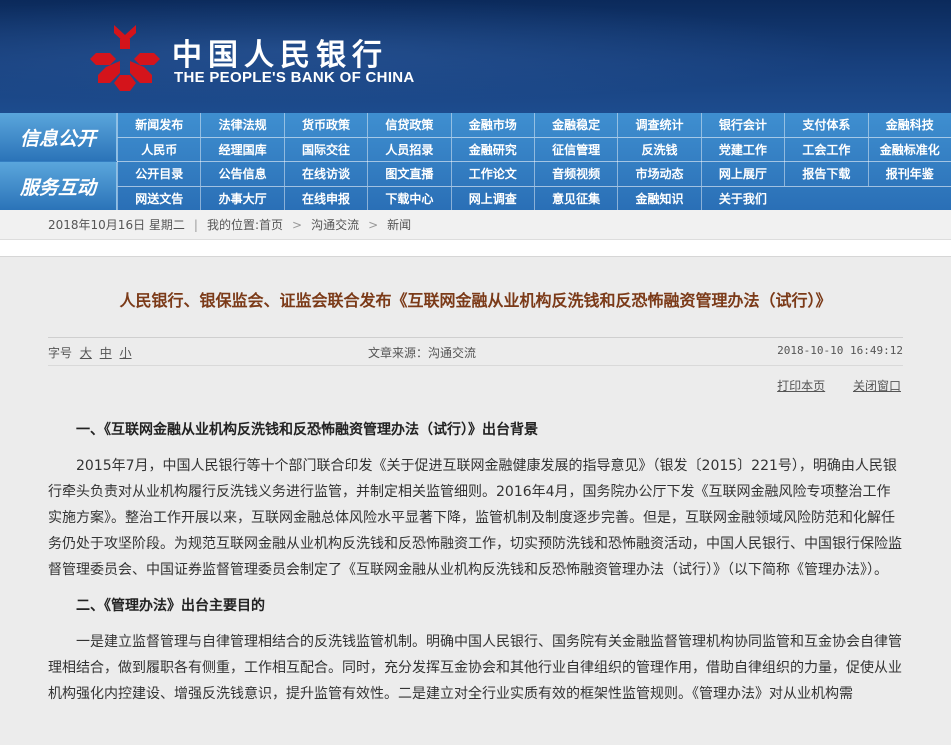  Describe the element at coordinates (335, 224) in the screenshot. I see `breadcrumb-communication-link: 沟通交流` at that location.